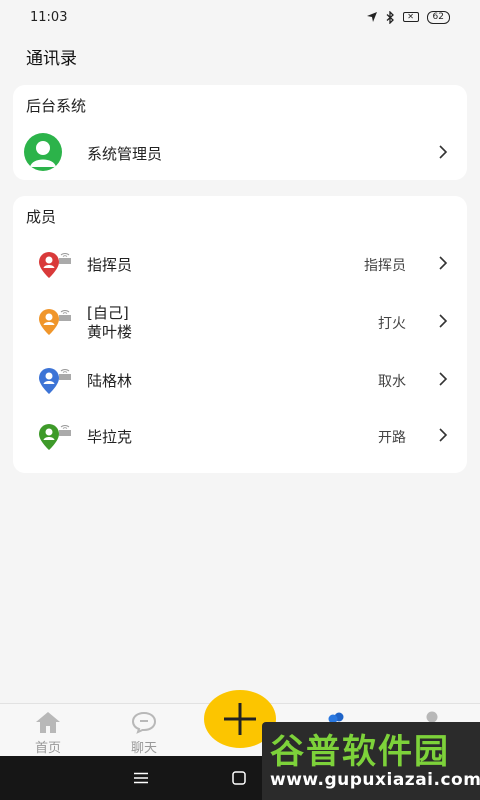 Image resolution: width=480 pixels, height=800 pixels. Describe the element at coordinates (56, 106) in the screenshot. I see `section-title-backend: 后台系统` at that location.